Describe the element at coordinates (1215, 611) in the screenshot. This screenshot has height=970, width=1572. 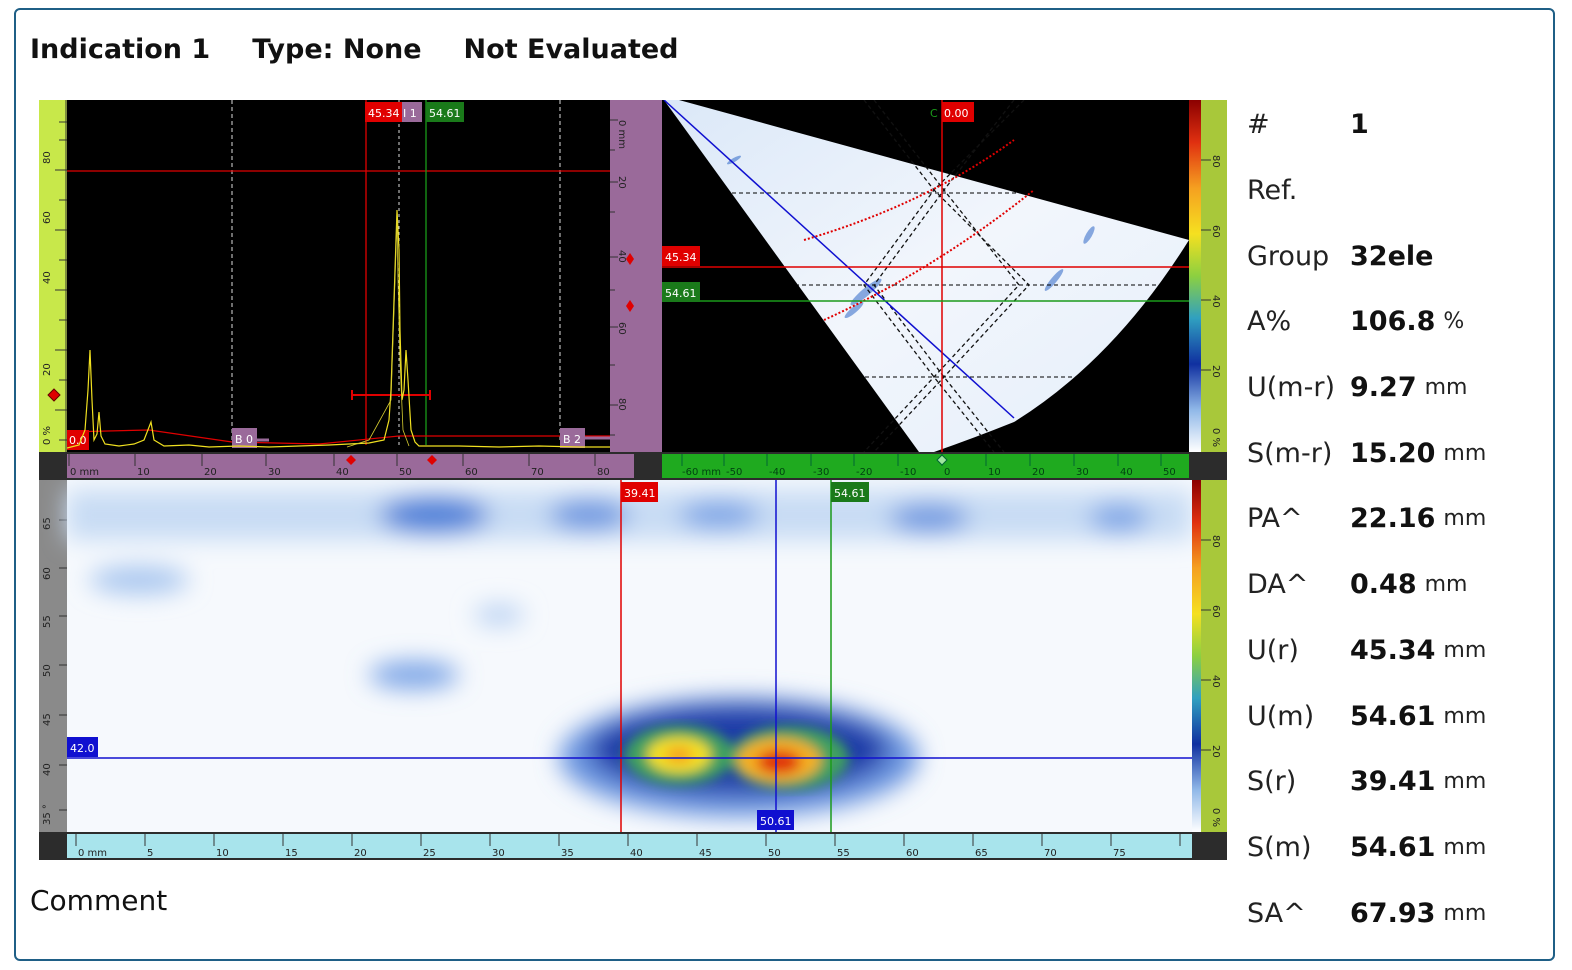
I see `cscan-color-tick-60: 60` at that location.